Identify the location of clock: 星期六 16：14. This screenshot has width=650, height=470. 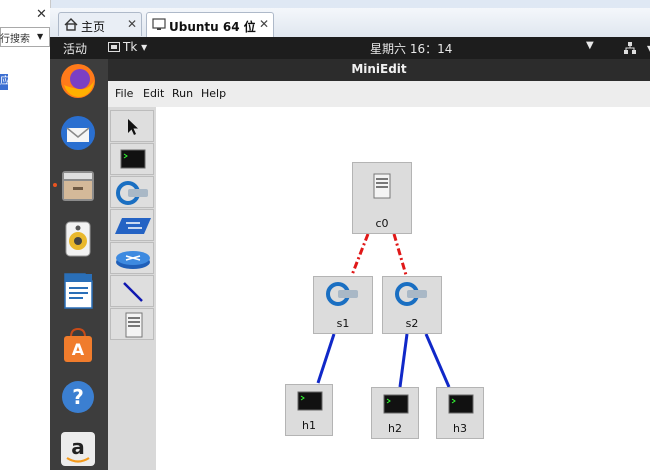
(411, 48).